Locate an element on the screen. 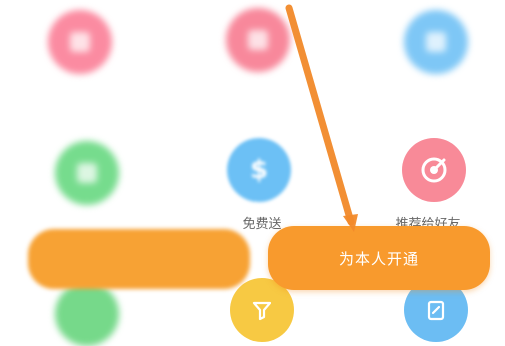 This screenshot has height=346, width=505. gift-icon is located at coordinates (80, 42).